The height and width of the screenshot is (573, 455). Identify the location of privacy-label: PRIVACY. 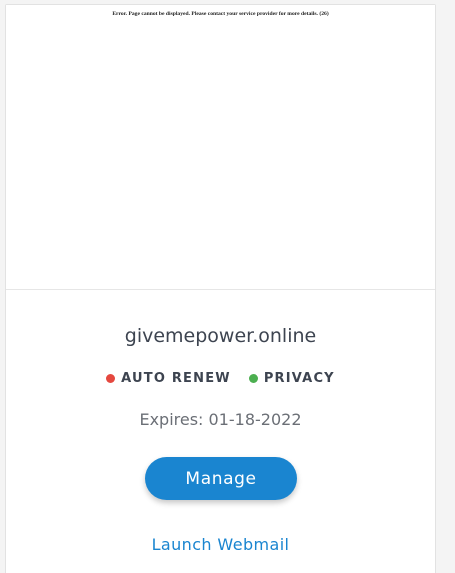
(299, 378).